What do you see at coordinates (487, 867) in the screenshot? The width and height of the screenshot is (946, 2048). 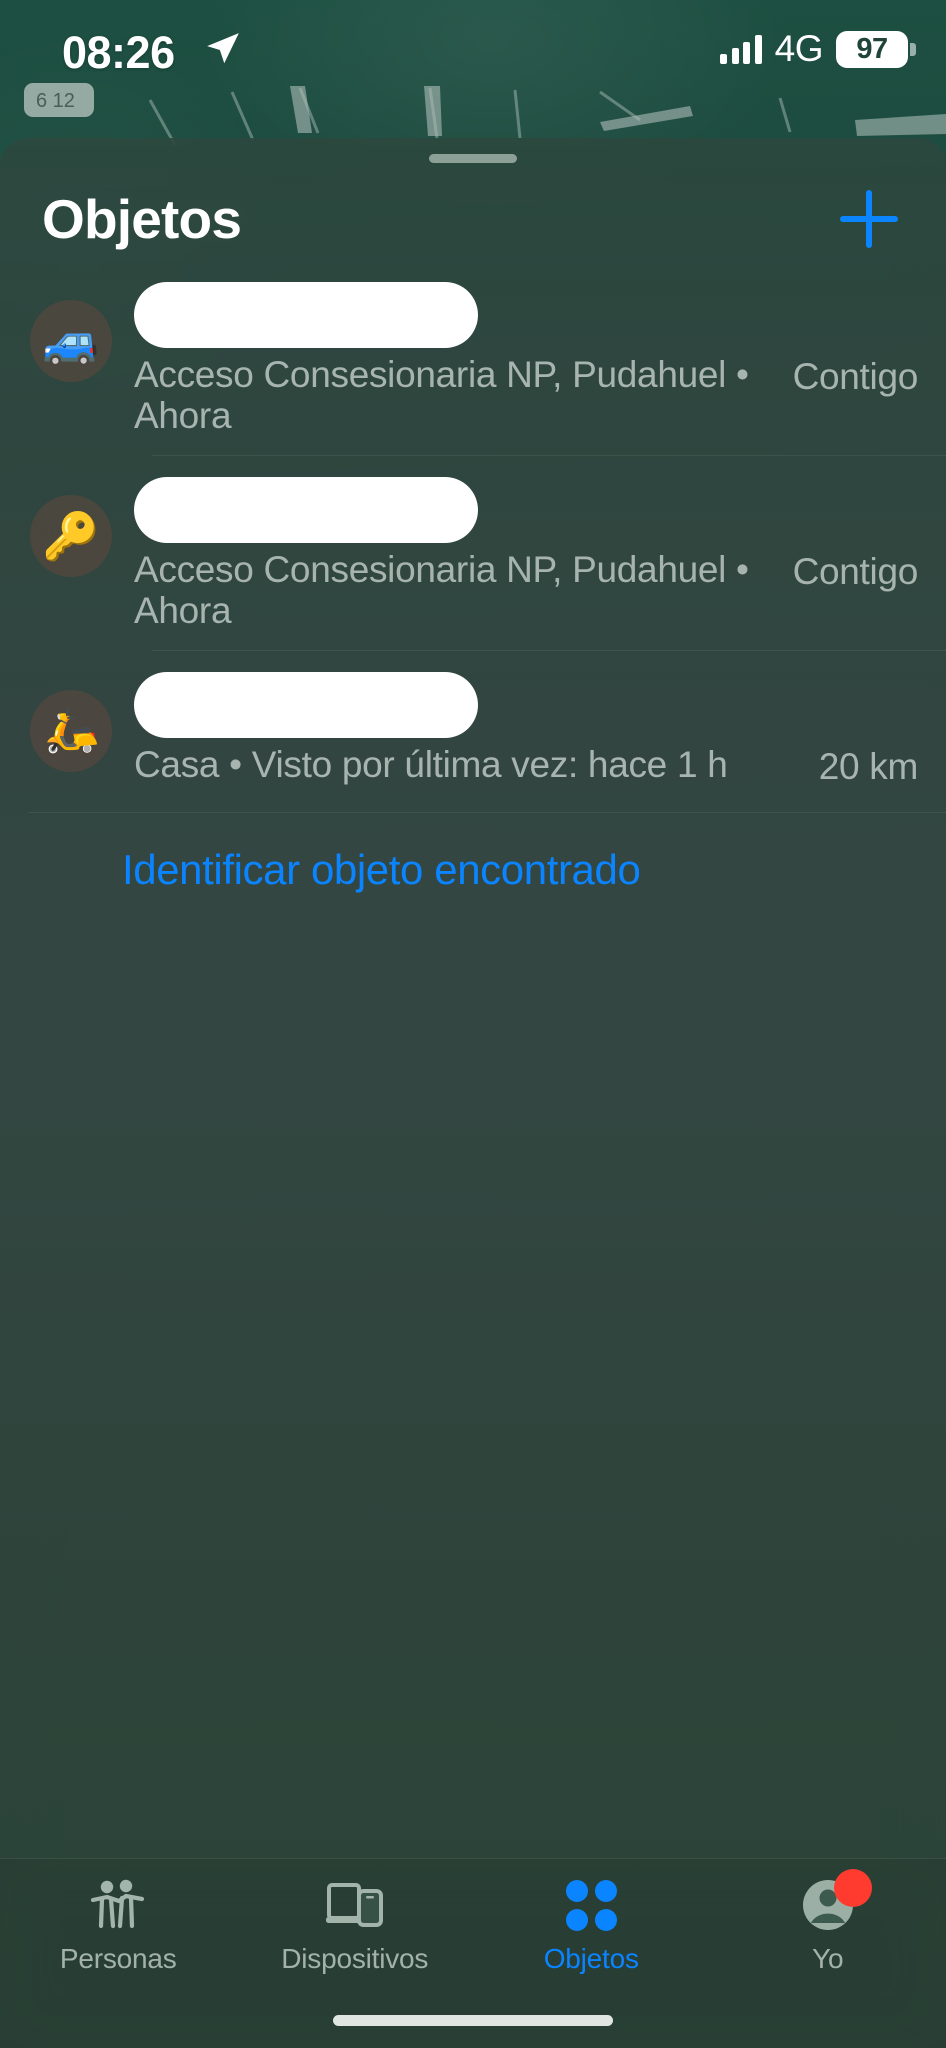 I see `identify-found-item-link: Identificar objeto encontrado` at bounding box center [487, 867].